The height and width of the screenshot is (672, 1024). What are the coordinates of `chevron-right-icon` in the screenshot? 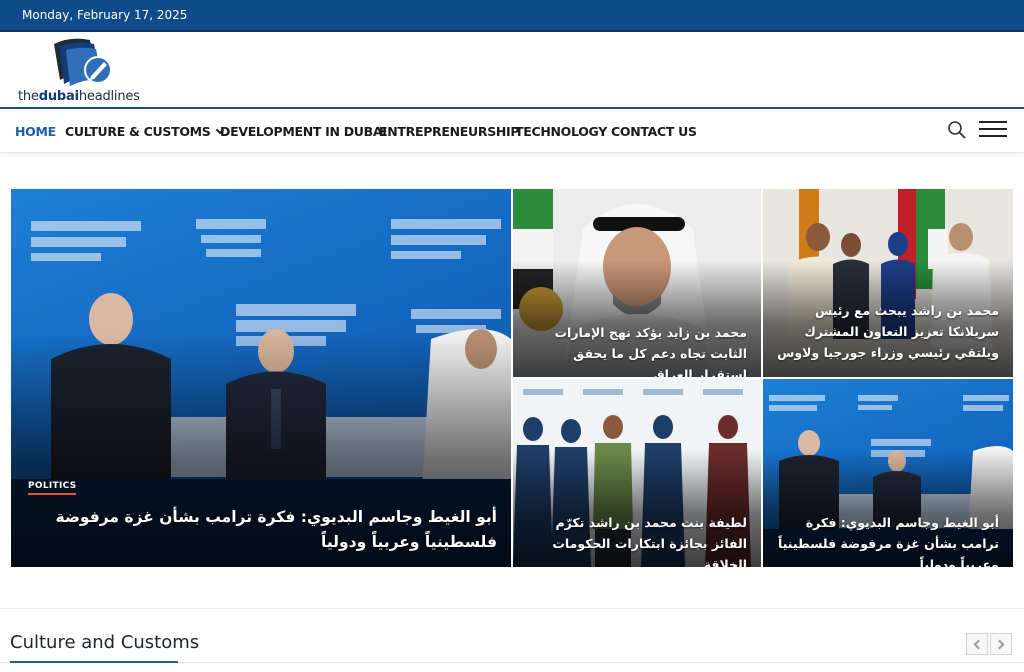 It's located at (999, 644).